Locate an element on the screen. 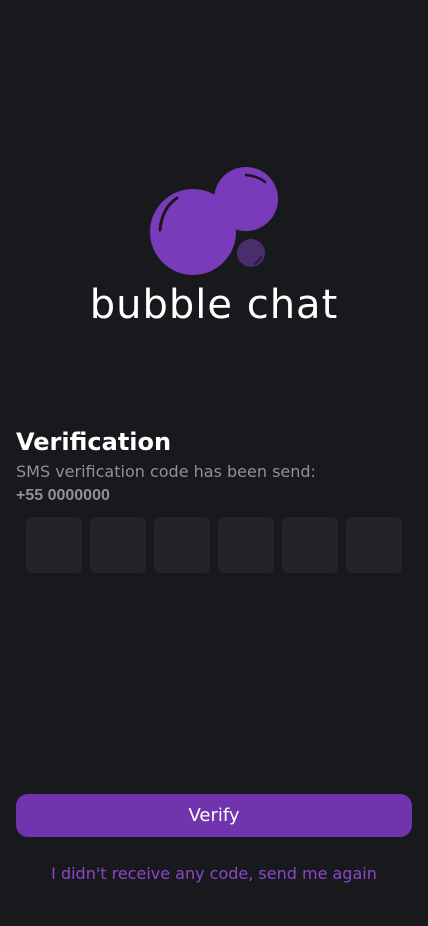 This screenshot has height=926, width=428. app-name: bubble chat is located at coordinates (214, 305).